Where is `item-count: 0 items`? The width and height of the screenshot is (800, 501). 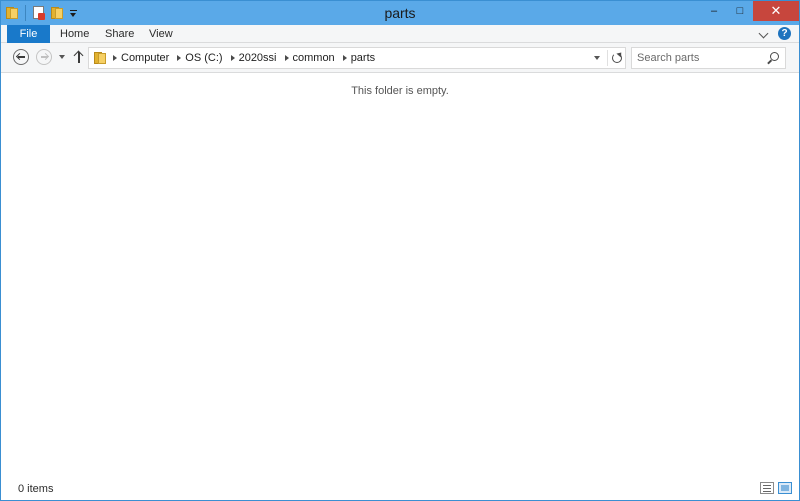 item-count: 0 items is located at coordinates (36, 489).